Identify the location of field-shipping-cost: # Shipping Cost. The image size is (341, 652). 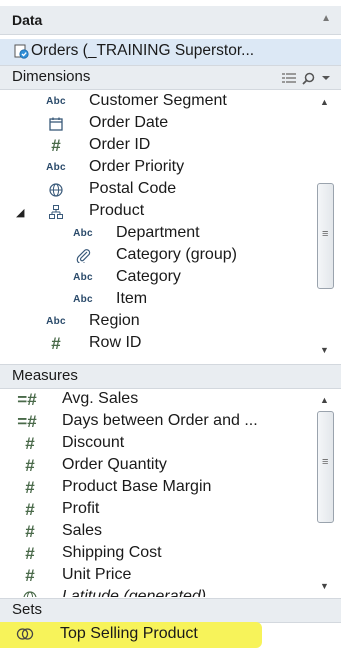
(156, 554).